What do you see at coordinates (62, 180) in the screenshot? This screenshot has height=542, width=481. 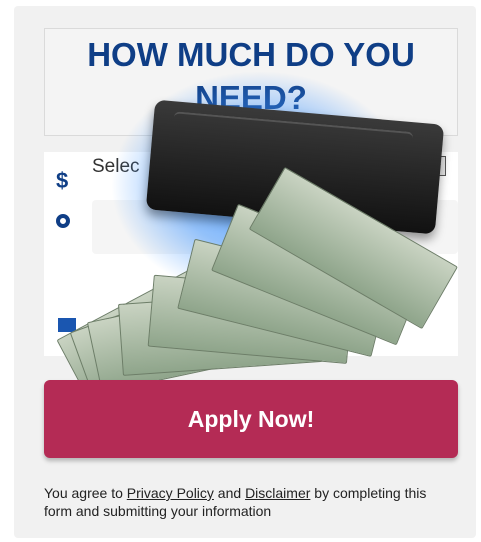 I see `dollar-icon: $` at bounding box center [62, 180].